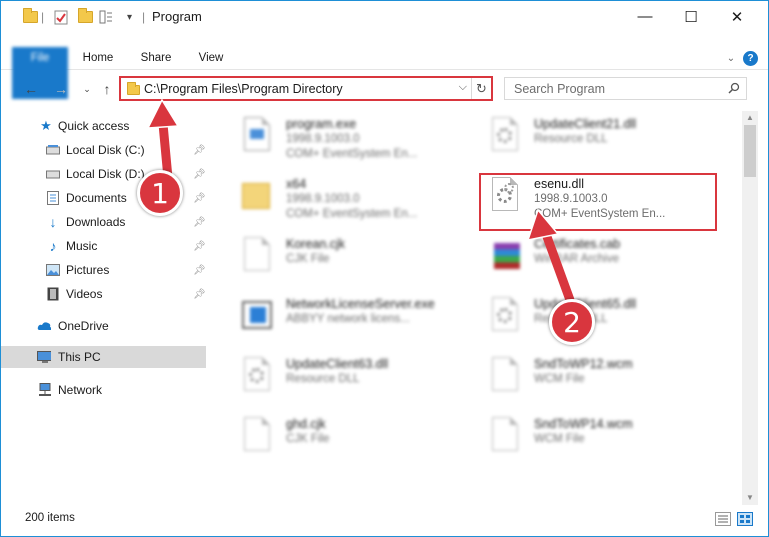 This screenshot has height=537, width=769. I want to click on properties-icon, so click(61, 17).